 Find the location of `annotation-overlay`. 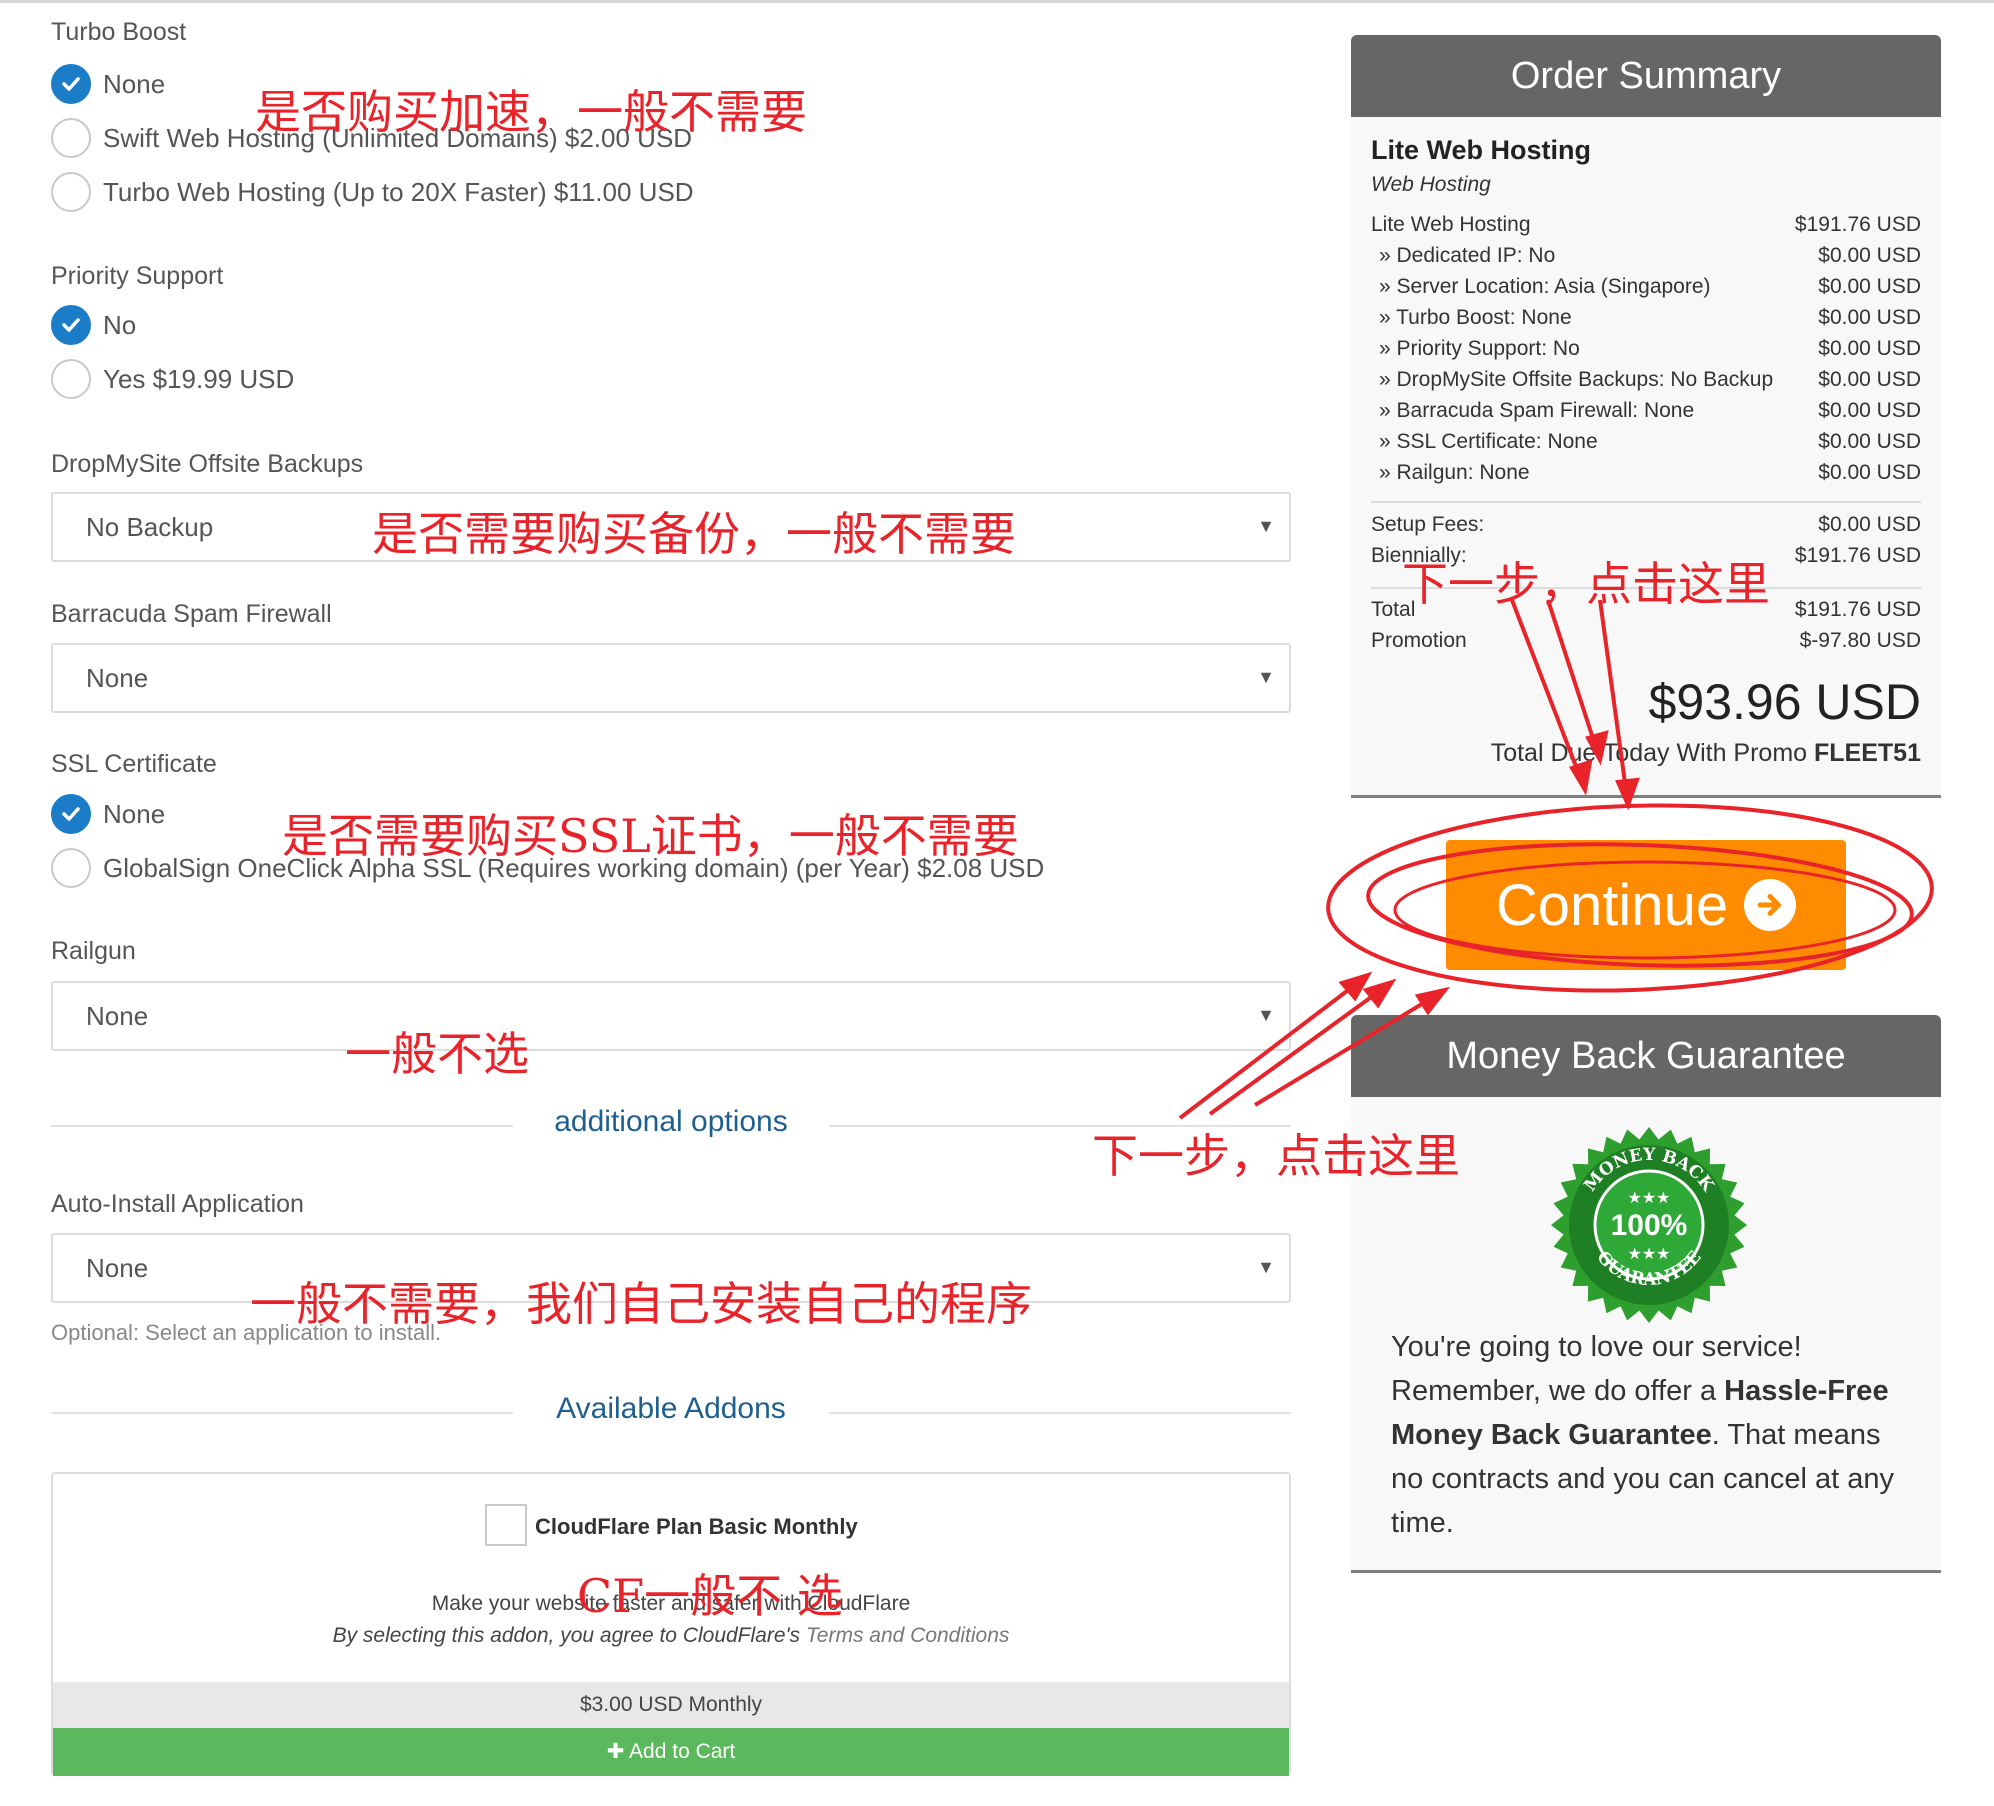

annotation-overlay is located at coordinates (1556, 859).